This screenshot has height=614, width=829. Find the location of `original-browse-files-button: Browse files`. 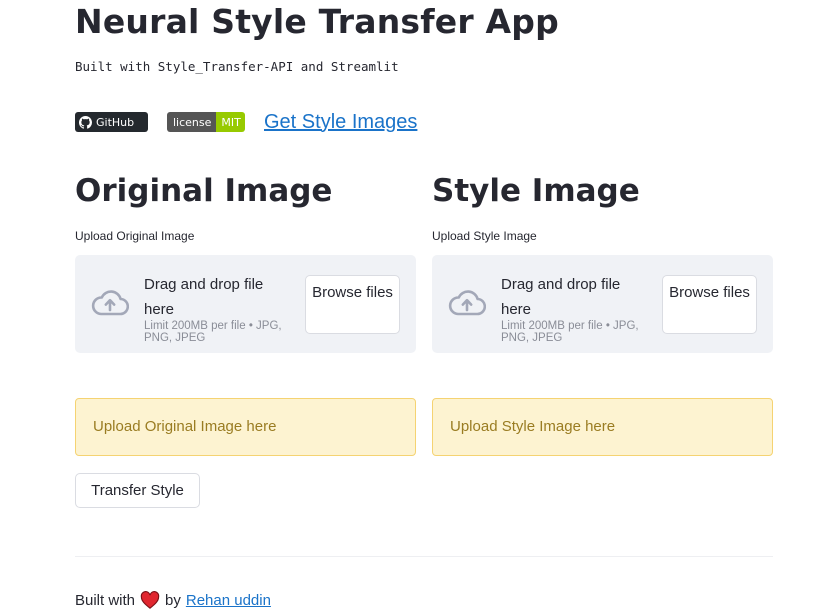

original-browse-files-button: Browse files is located at coordinates (352, 304).